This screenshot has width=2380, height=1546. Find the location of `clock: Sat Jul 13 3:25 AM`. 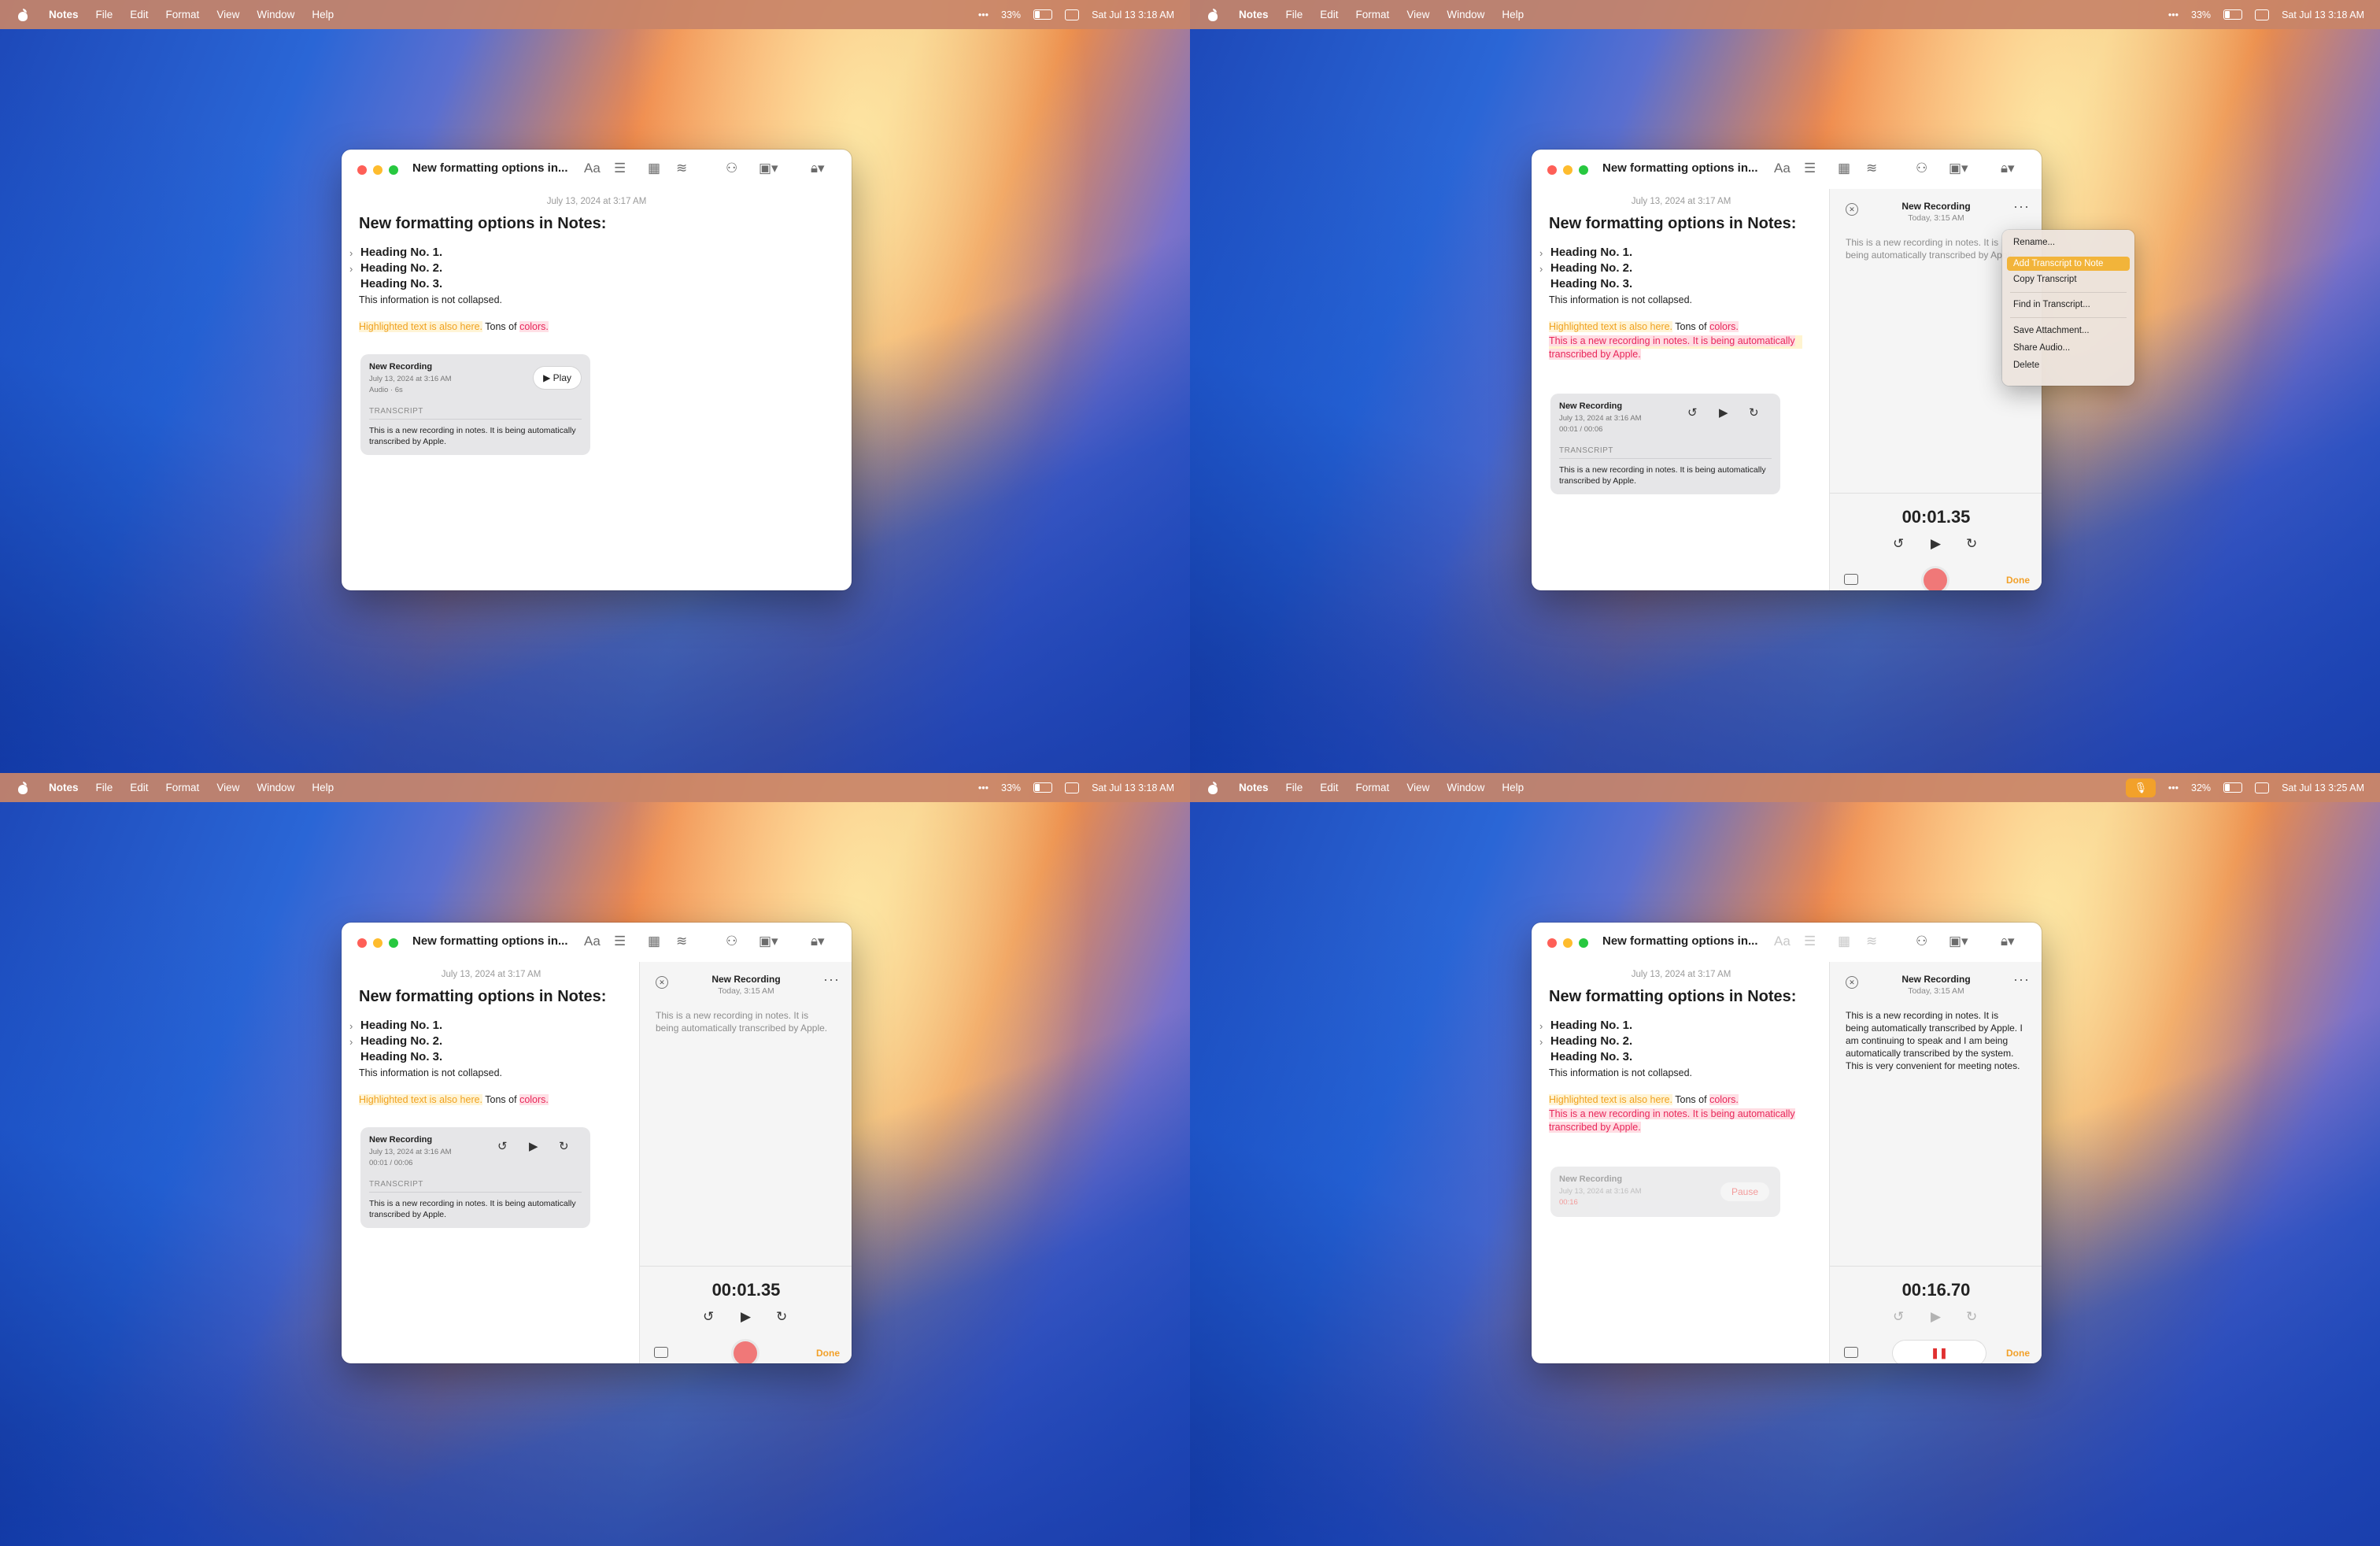

clock: Sat Jul 13 3:25 AM is located at coordinates (2323, 787).